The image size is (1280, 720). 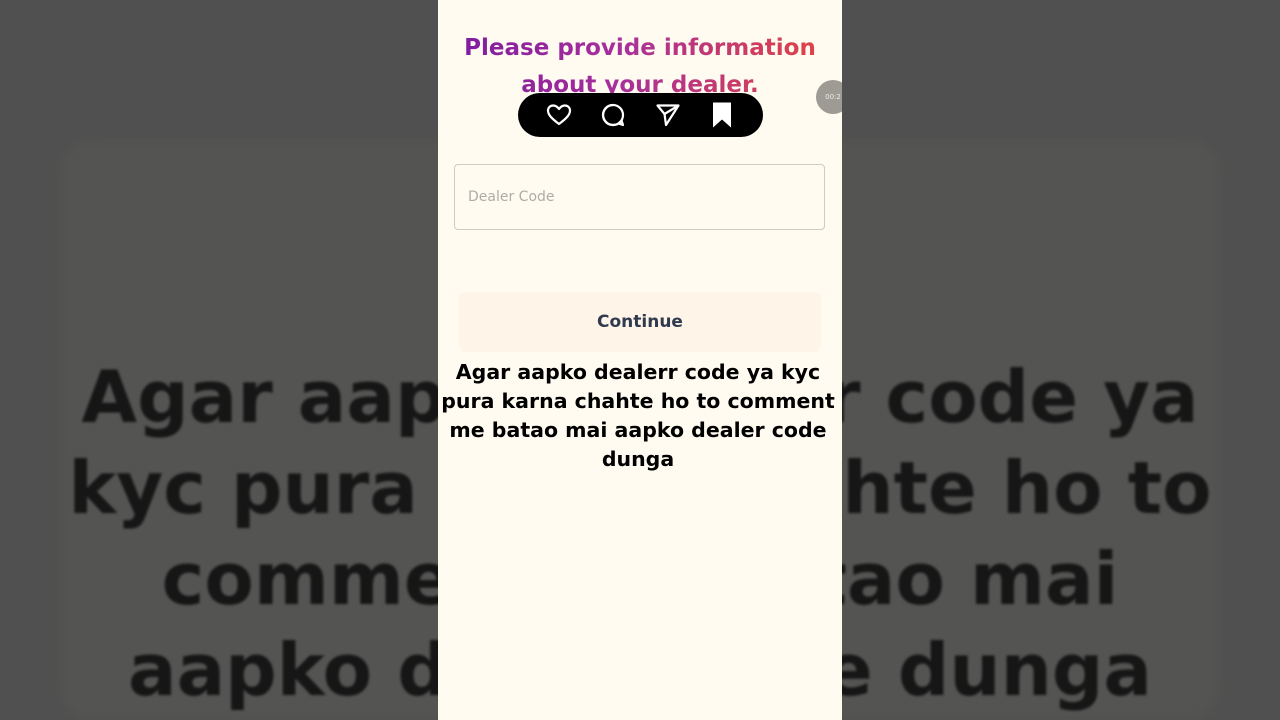 I want to click on recording-timer-badge: 00:2, so click(x=829, y=97).